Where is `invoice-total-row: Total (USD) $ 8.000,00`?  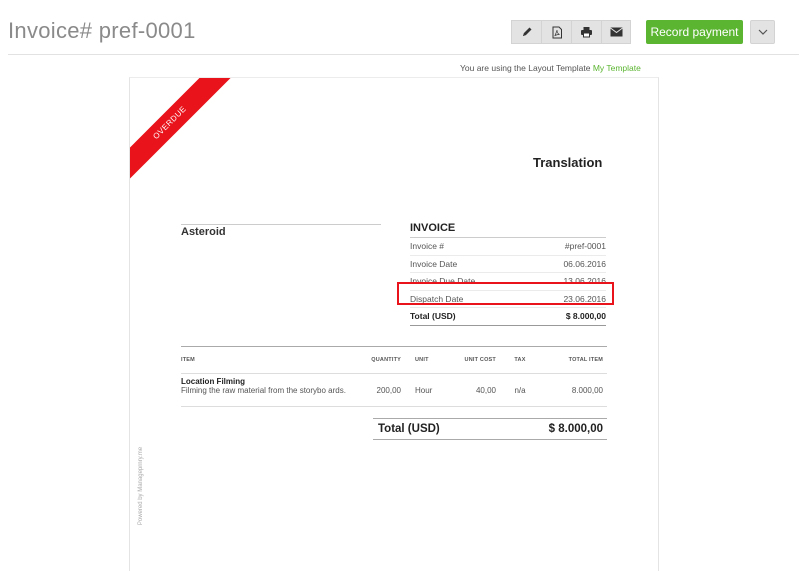
invoice-total-row: Total (USD) $ 8.000,00 is located at coordinates (508, 317).